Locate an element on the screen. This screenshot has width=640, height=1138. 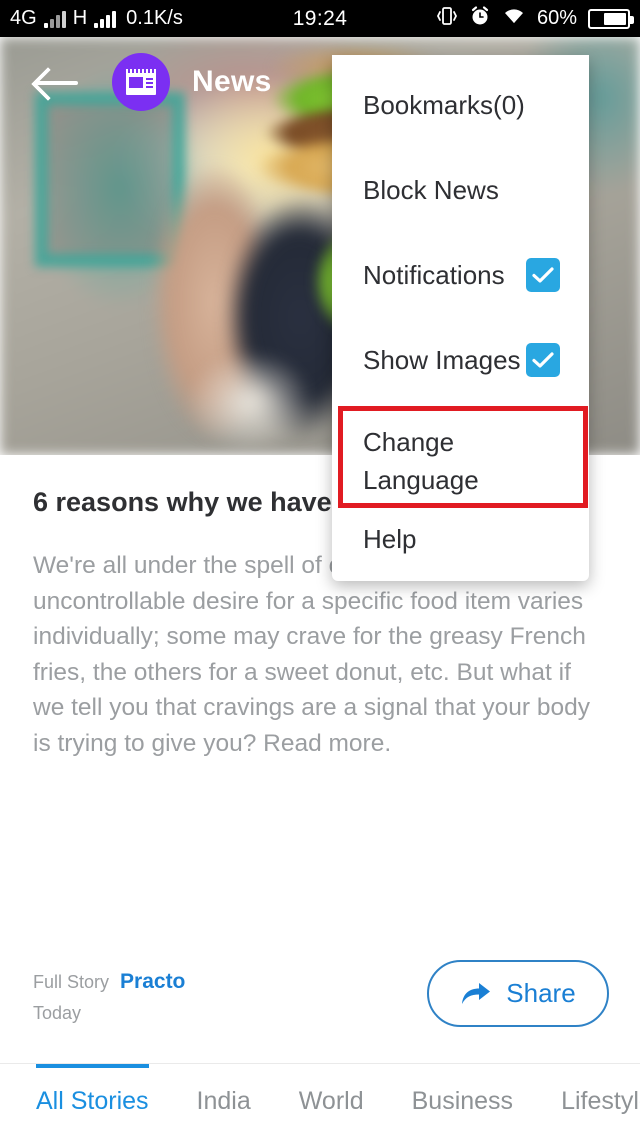
tab-lifestyle: Lifestyle is located at coordinates (600, 1101).